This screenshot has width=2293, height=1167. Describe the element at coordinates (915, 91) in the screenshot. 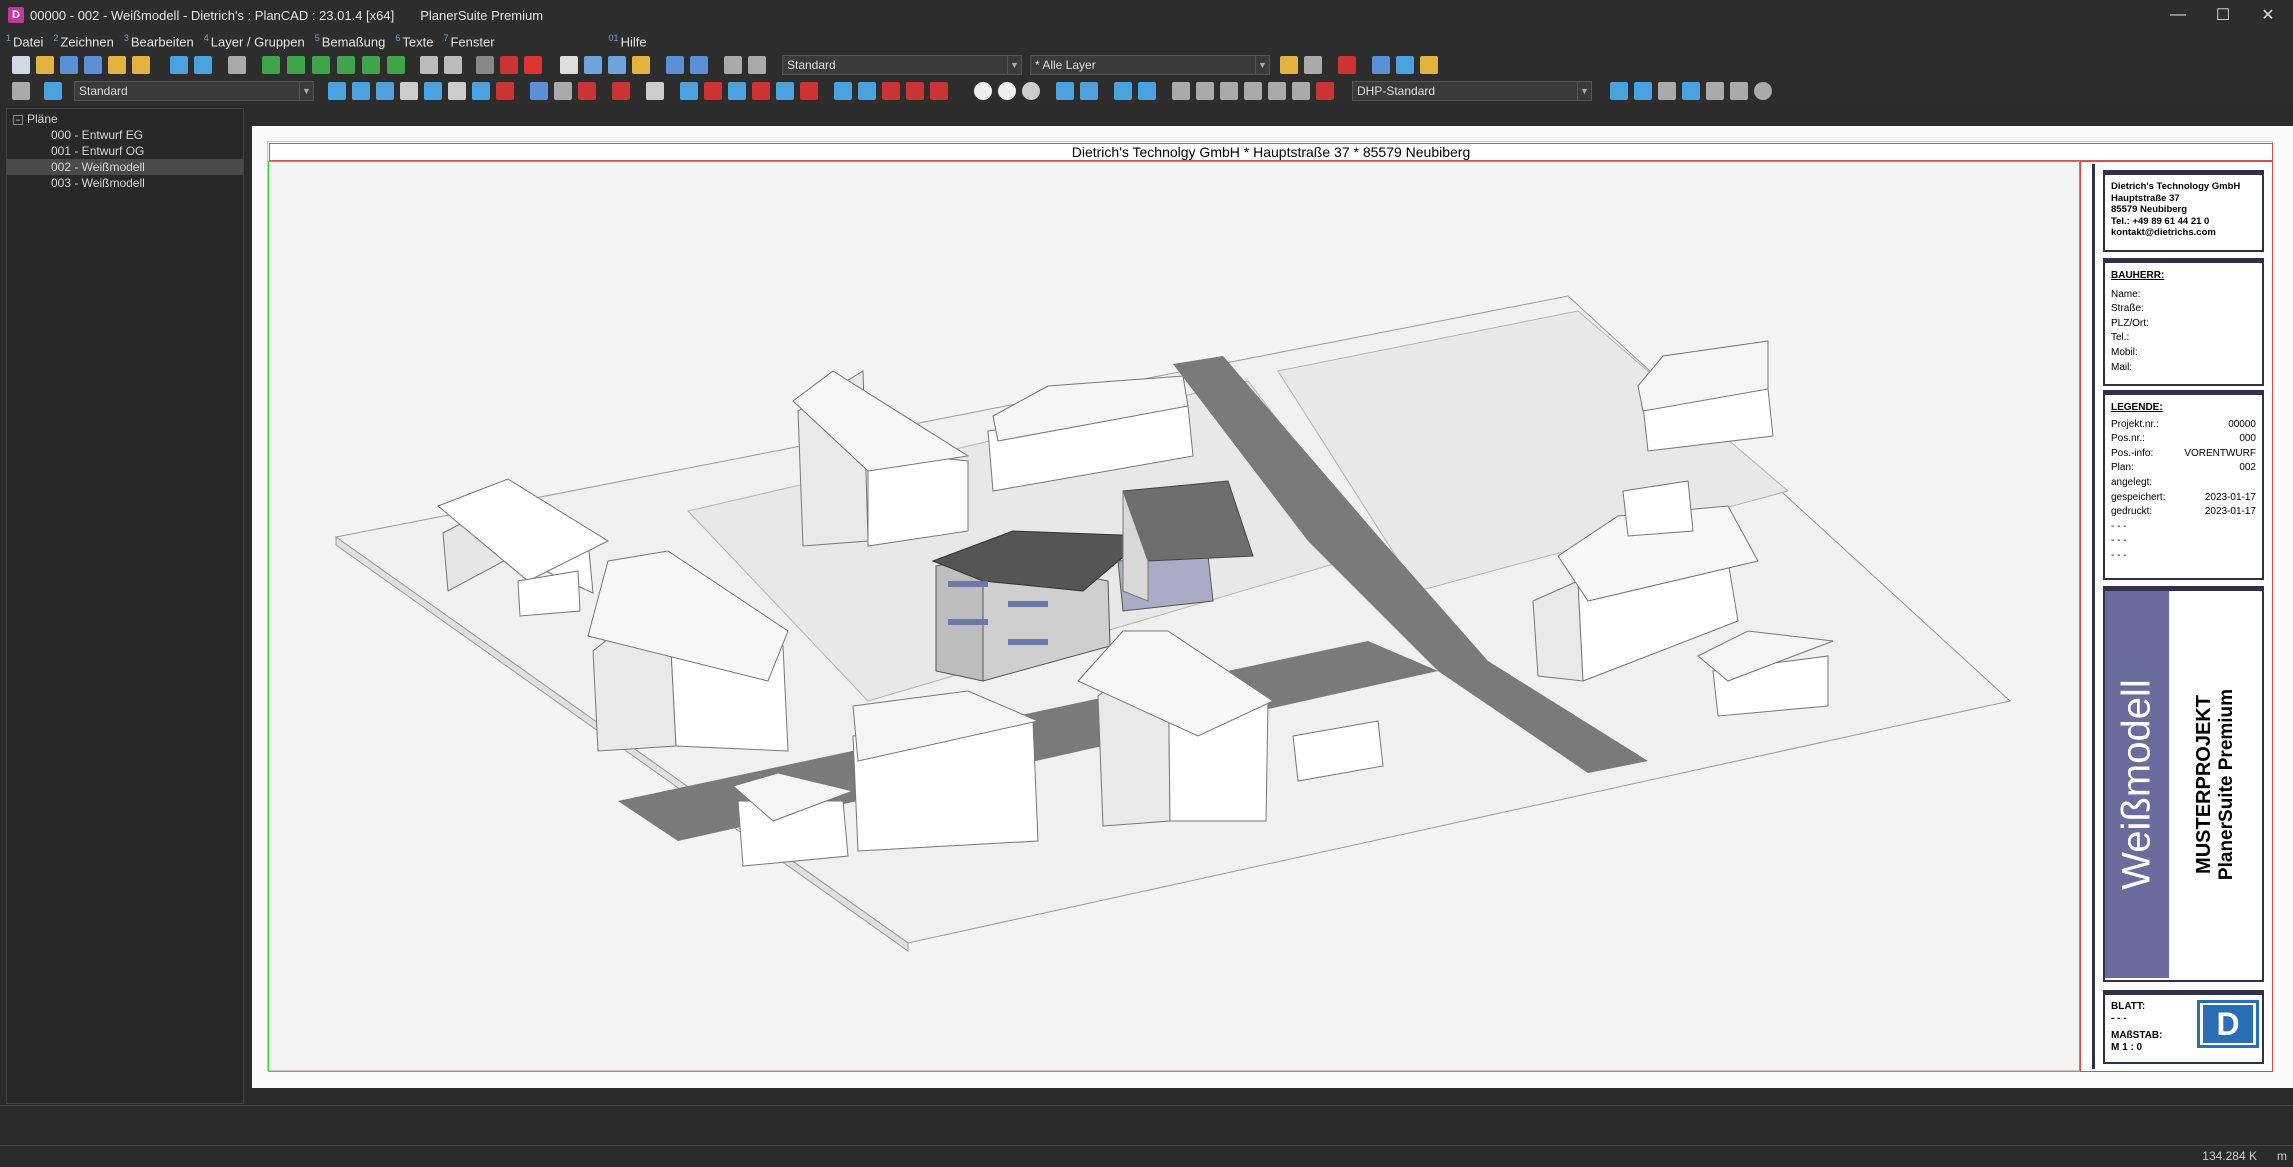

I see `dim-10-icon` at that location.